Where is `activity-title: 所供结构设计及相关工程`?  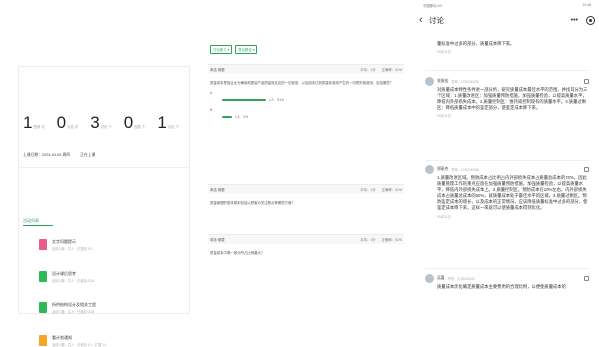 activity-title: 所供结构设计及相关工程 is located at coordinates (74, 304).